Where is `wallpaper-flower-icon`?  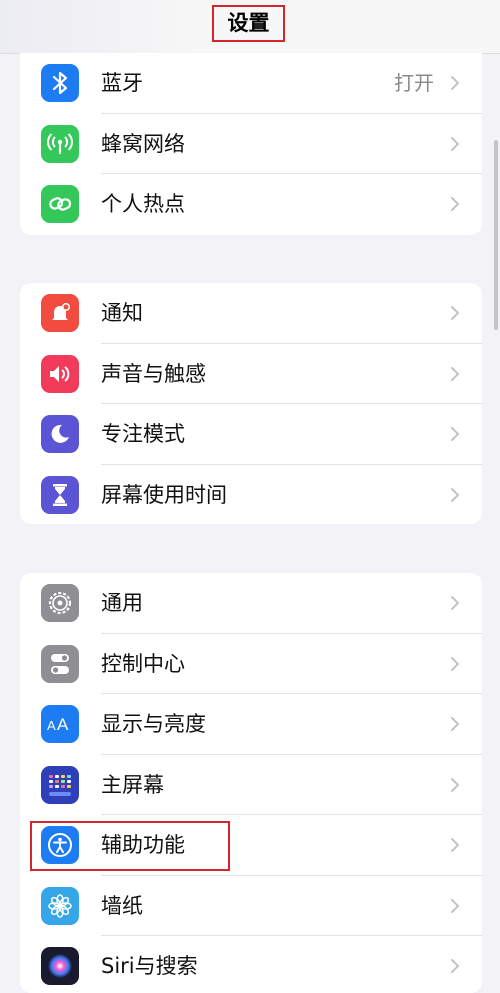
wallpaper-flower-icon is located at coordinates (60, 905).